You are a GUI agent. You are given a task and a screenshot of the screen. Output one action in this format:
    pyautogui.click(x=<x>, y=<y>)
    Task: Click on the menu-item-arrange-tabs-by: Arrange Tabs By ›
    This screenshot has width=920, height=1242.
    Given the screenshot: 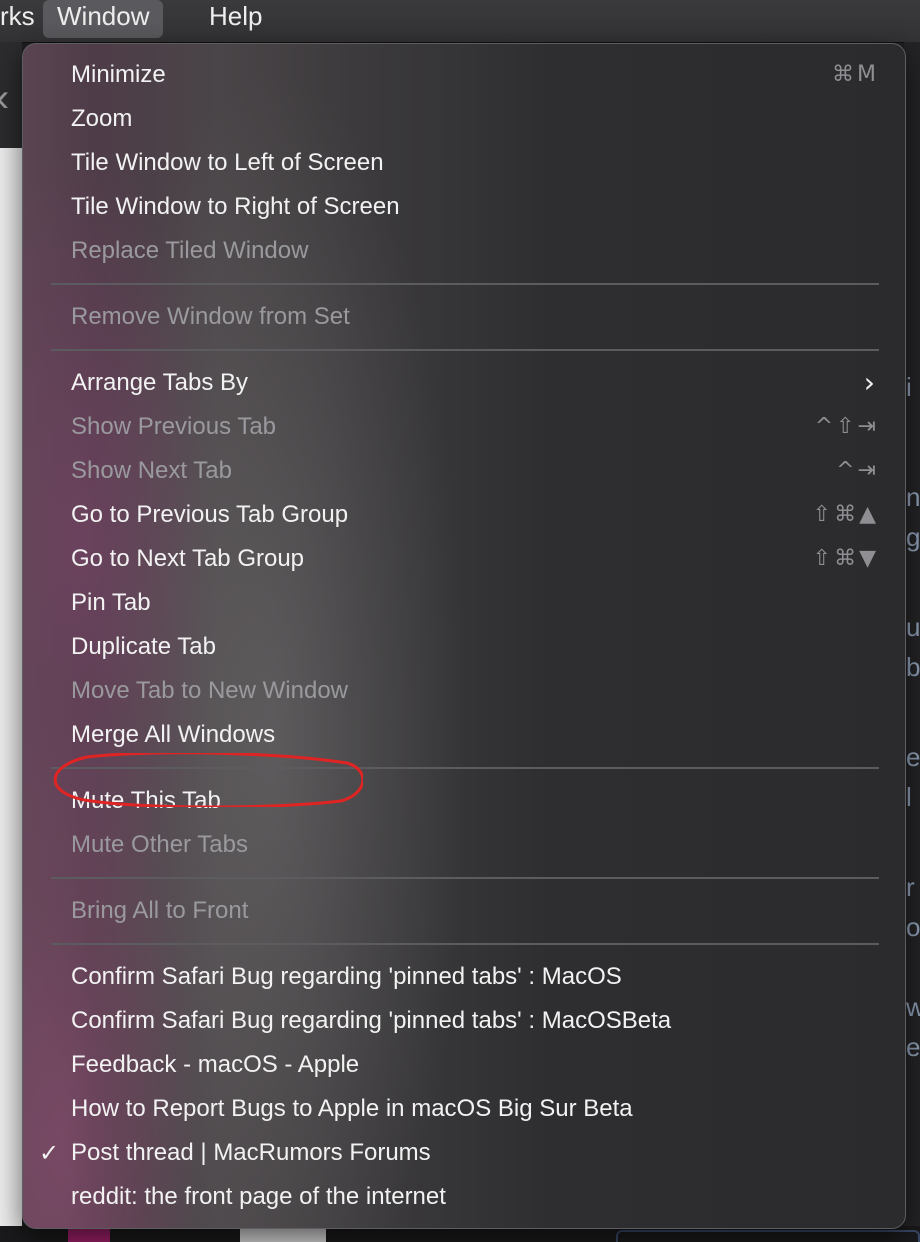 What is the action you would take?
    pyautogui.click(x=464, y=383)
    